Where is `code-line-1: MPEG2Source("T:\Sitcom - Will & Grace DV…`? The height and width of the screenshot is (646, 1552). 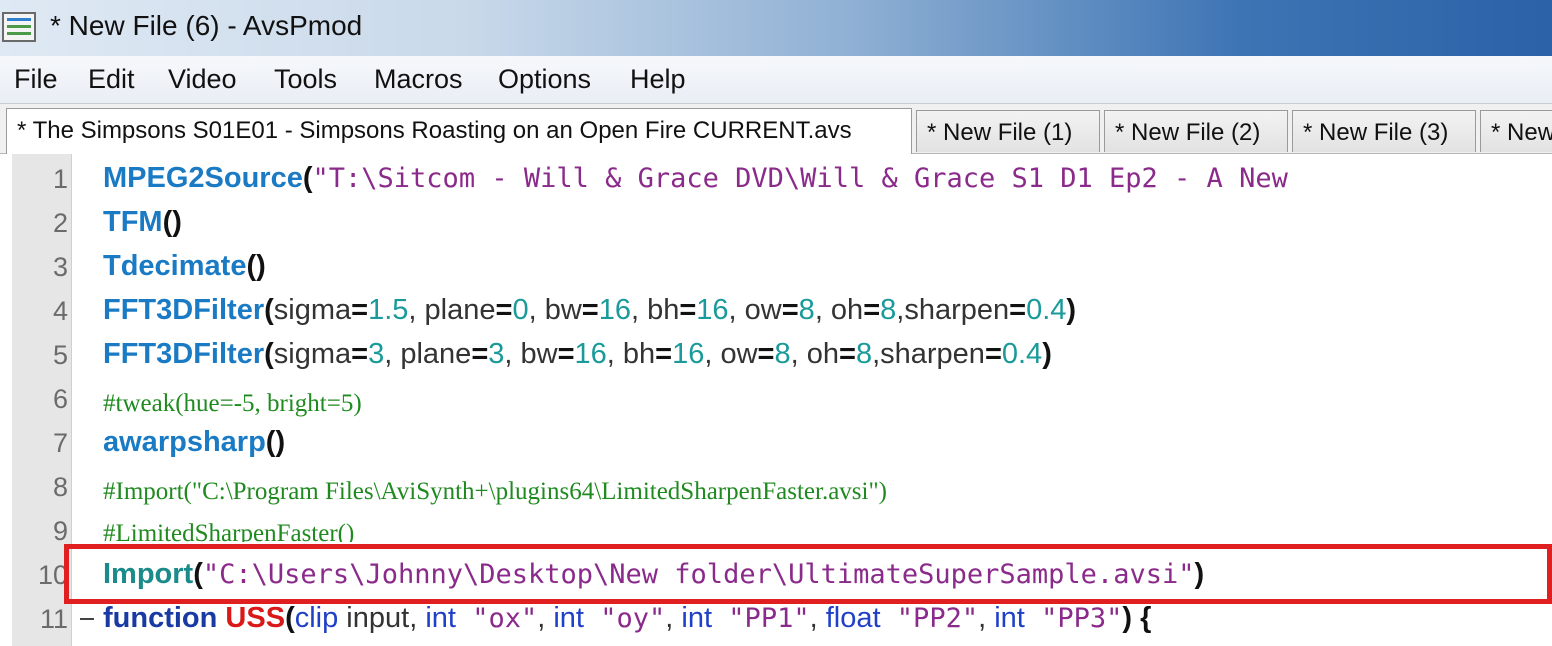 code-line-1: MPEG2Source("T:\Sitcom - Will & Grace DV… is located at coordinates (695, 178).